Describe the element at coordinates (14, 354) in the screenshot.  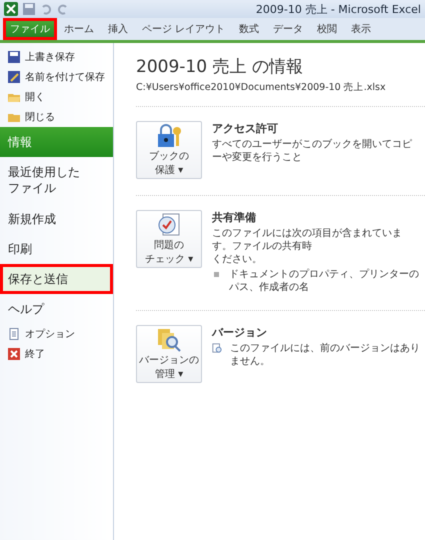
I see `close-icon` at that location.